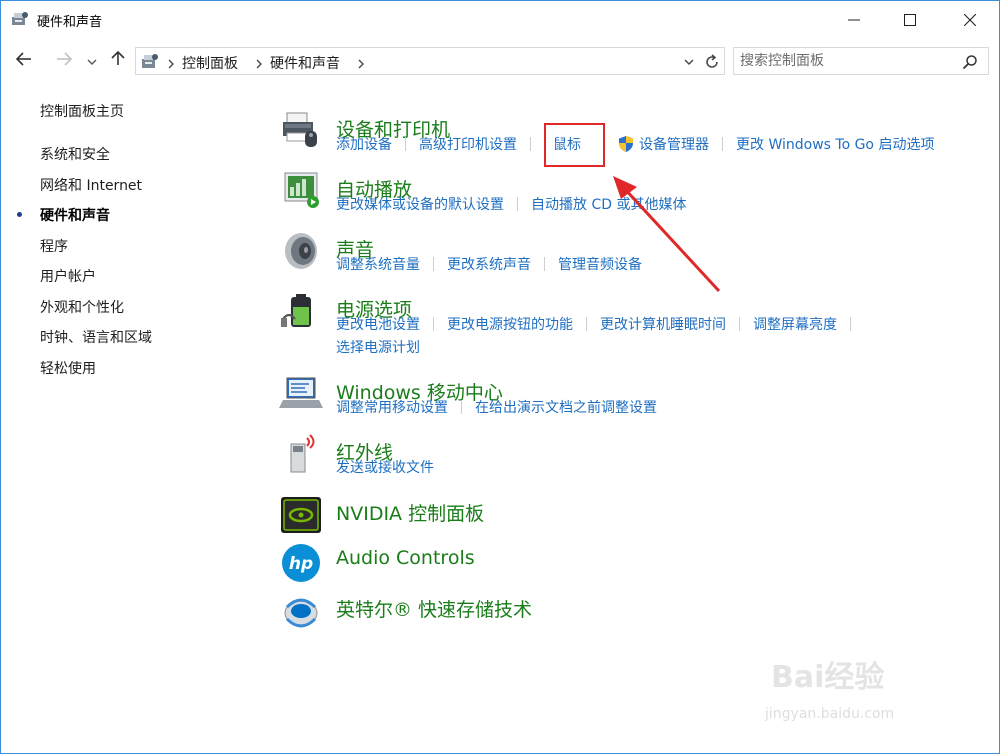 Image resolution: width=1000 pixels, height=754 pixels. I want to click on control-panel-icon, so click(150, 61).